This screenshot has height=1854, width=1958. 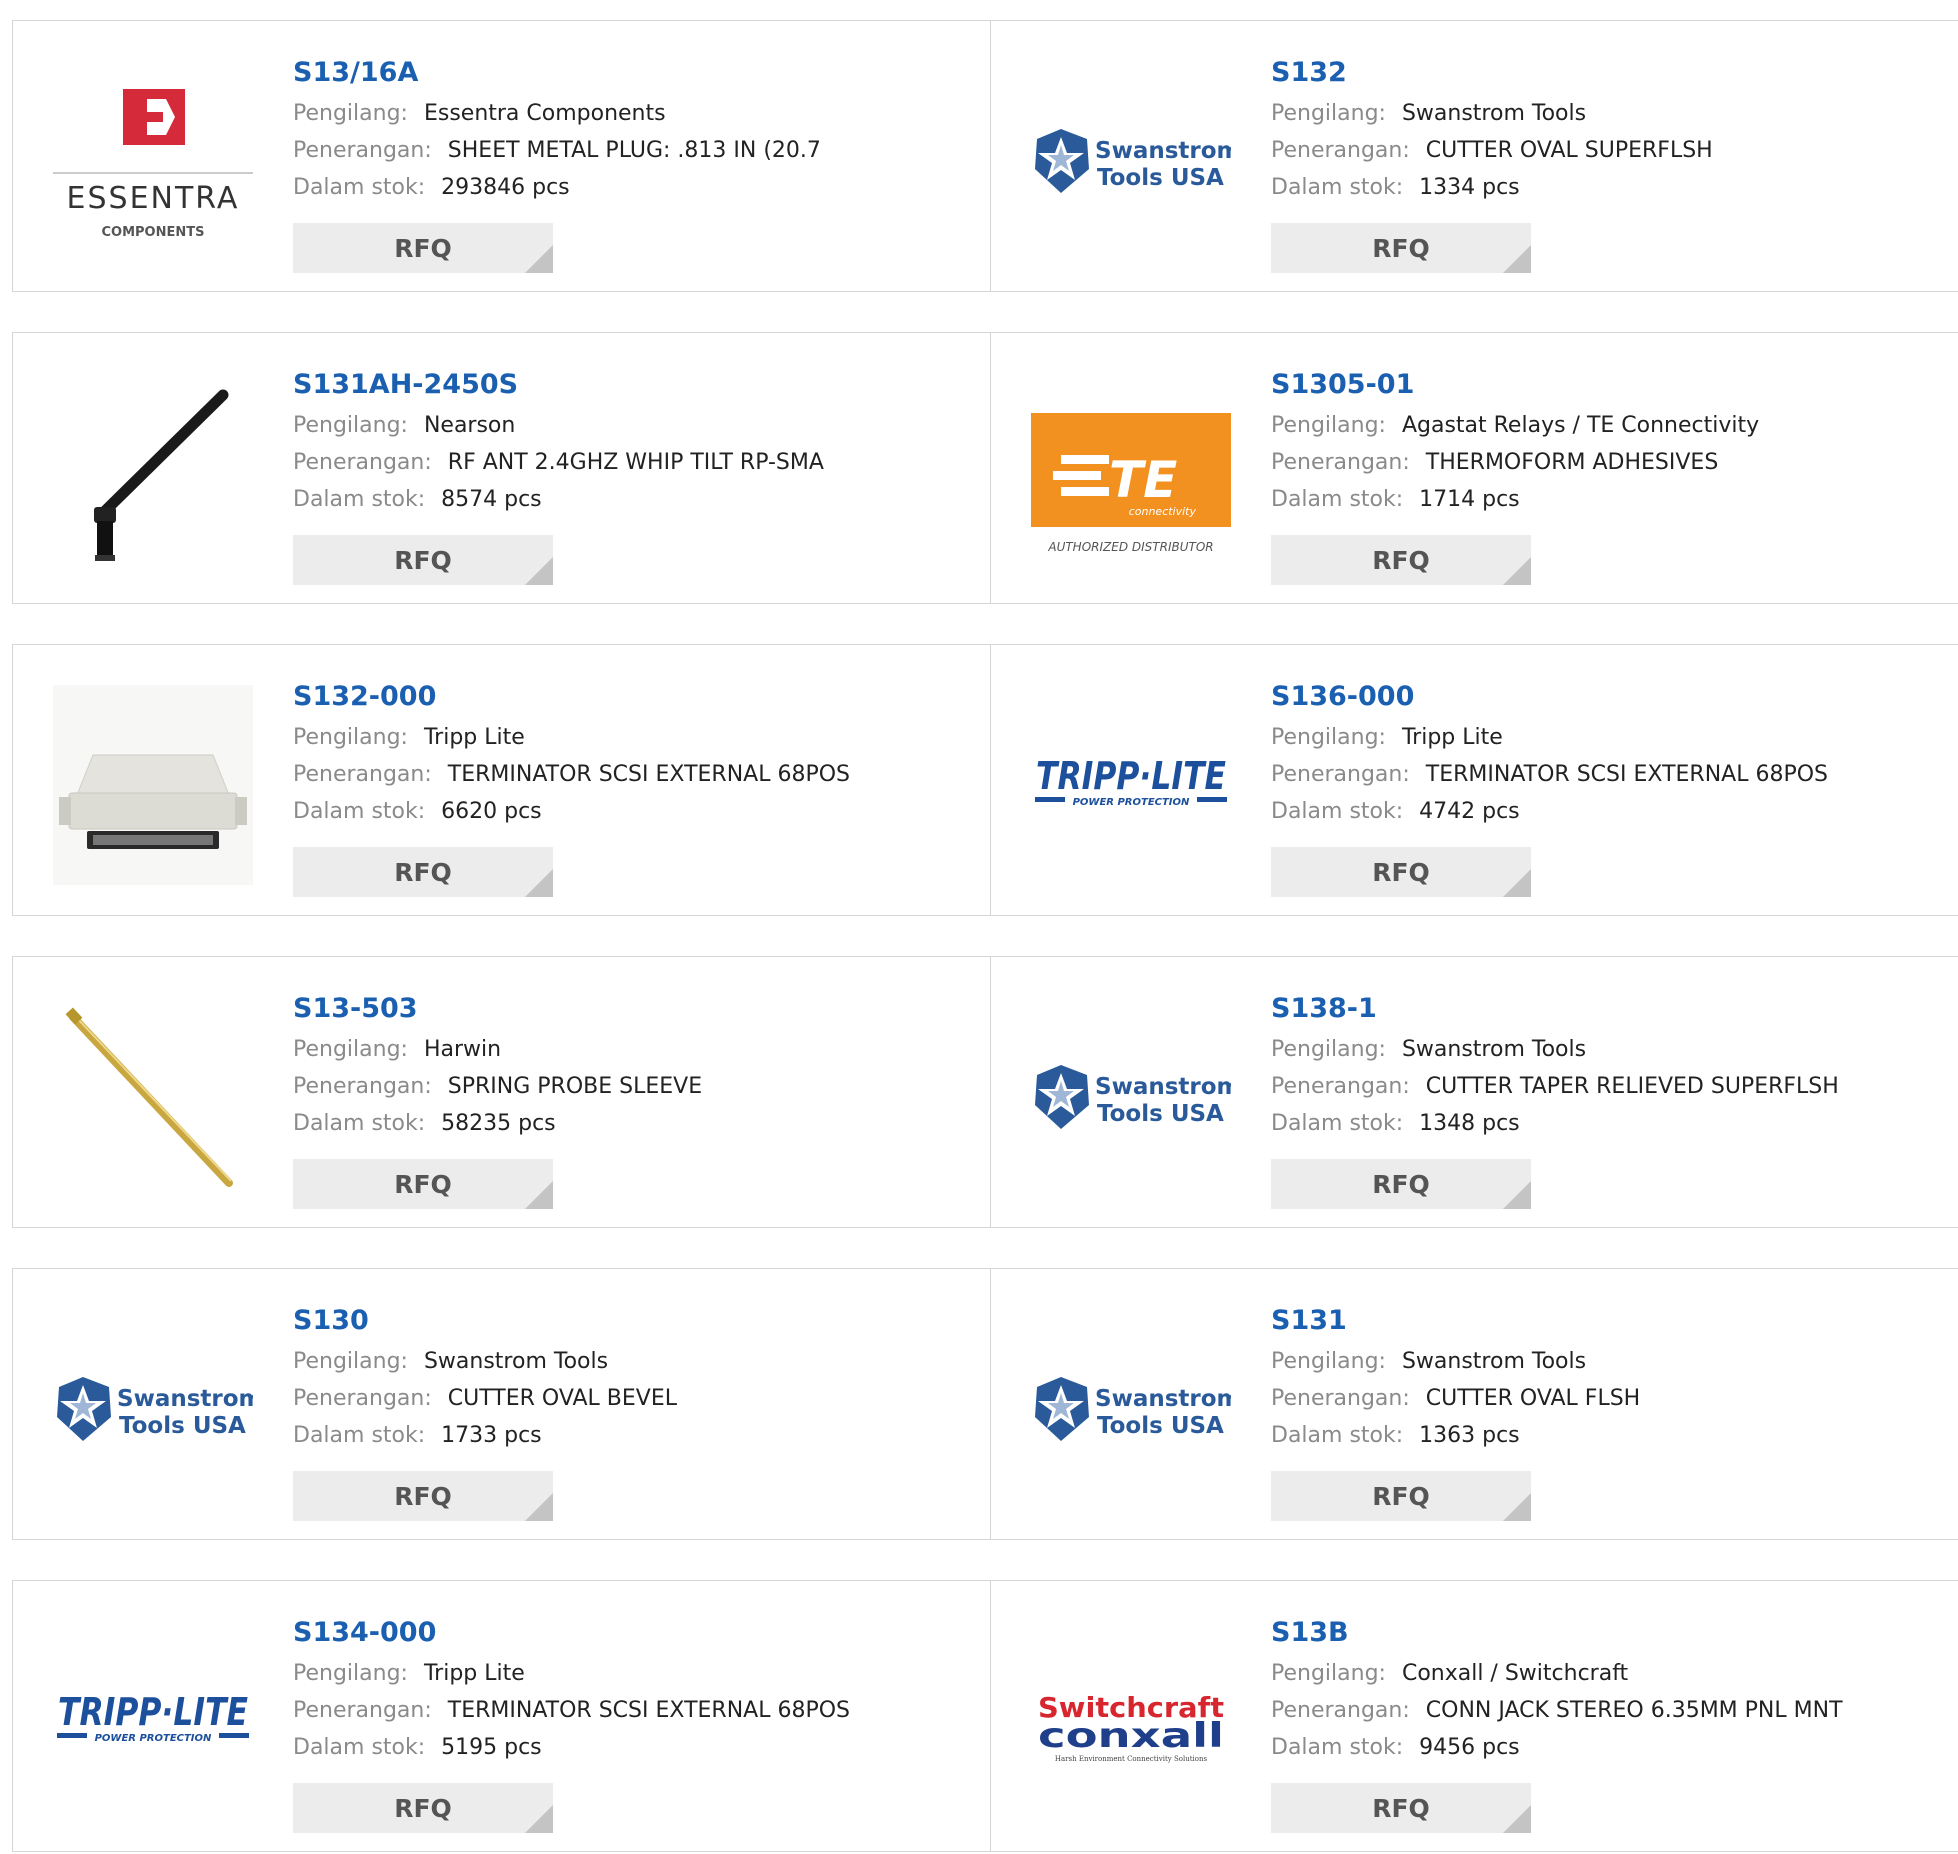 What do you see at coordinates (153, 232) in the screenshot?
I see `logo-text: COMPONENTS` at bounding box center [153, 232].